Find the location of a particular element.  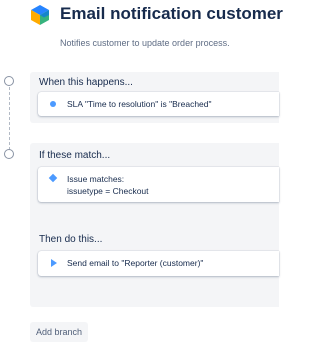

add-branch-button: Add branch is located at coordinates (59, 332).